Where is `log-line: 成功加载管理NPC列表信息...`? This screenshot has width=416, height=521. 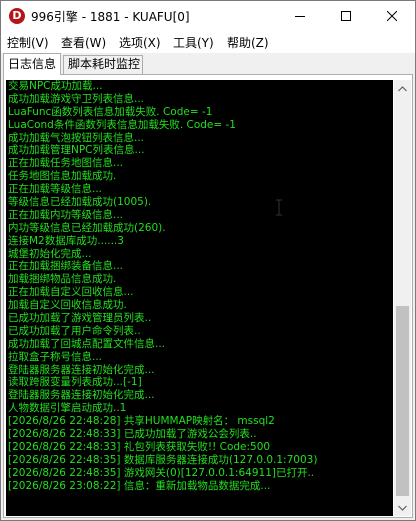 log-line: 成功加载管理NPC列表信息... is located at coordinates (76, 150).